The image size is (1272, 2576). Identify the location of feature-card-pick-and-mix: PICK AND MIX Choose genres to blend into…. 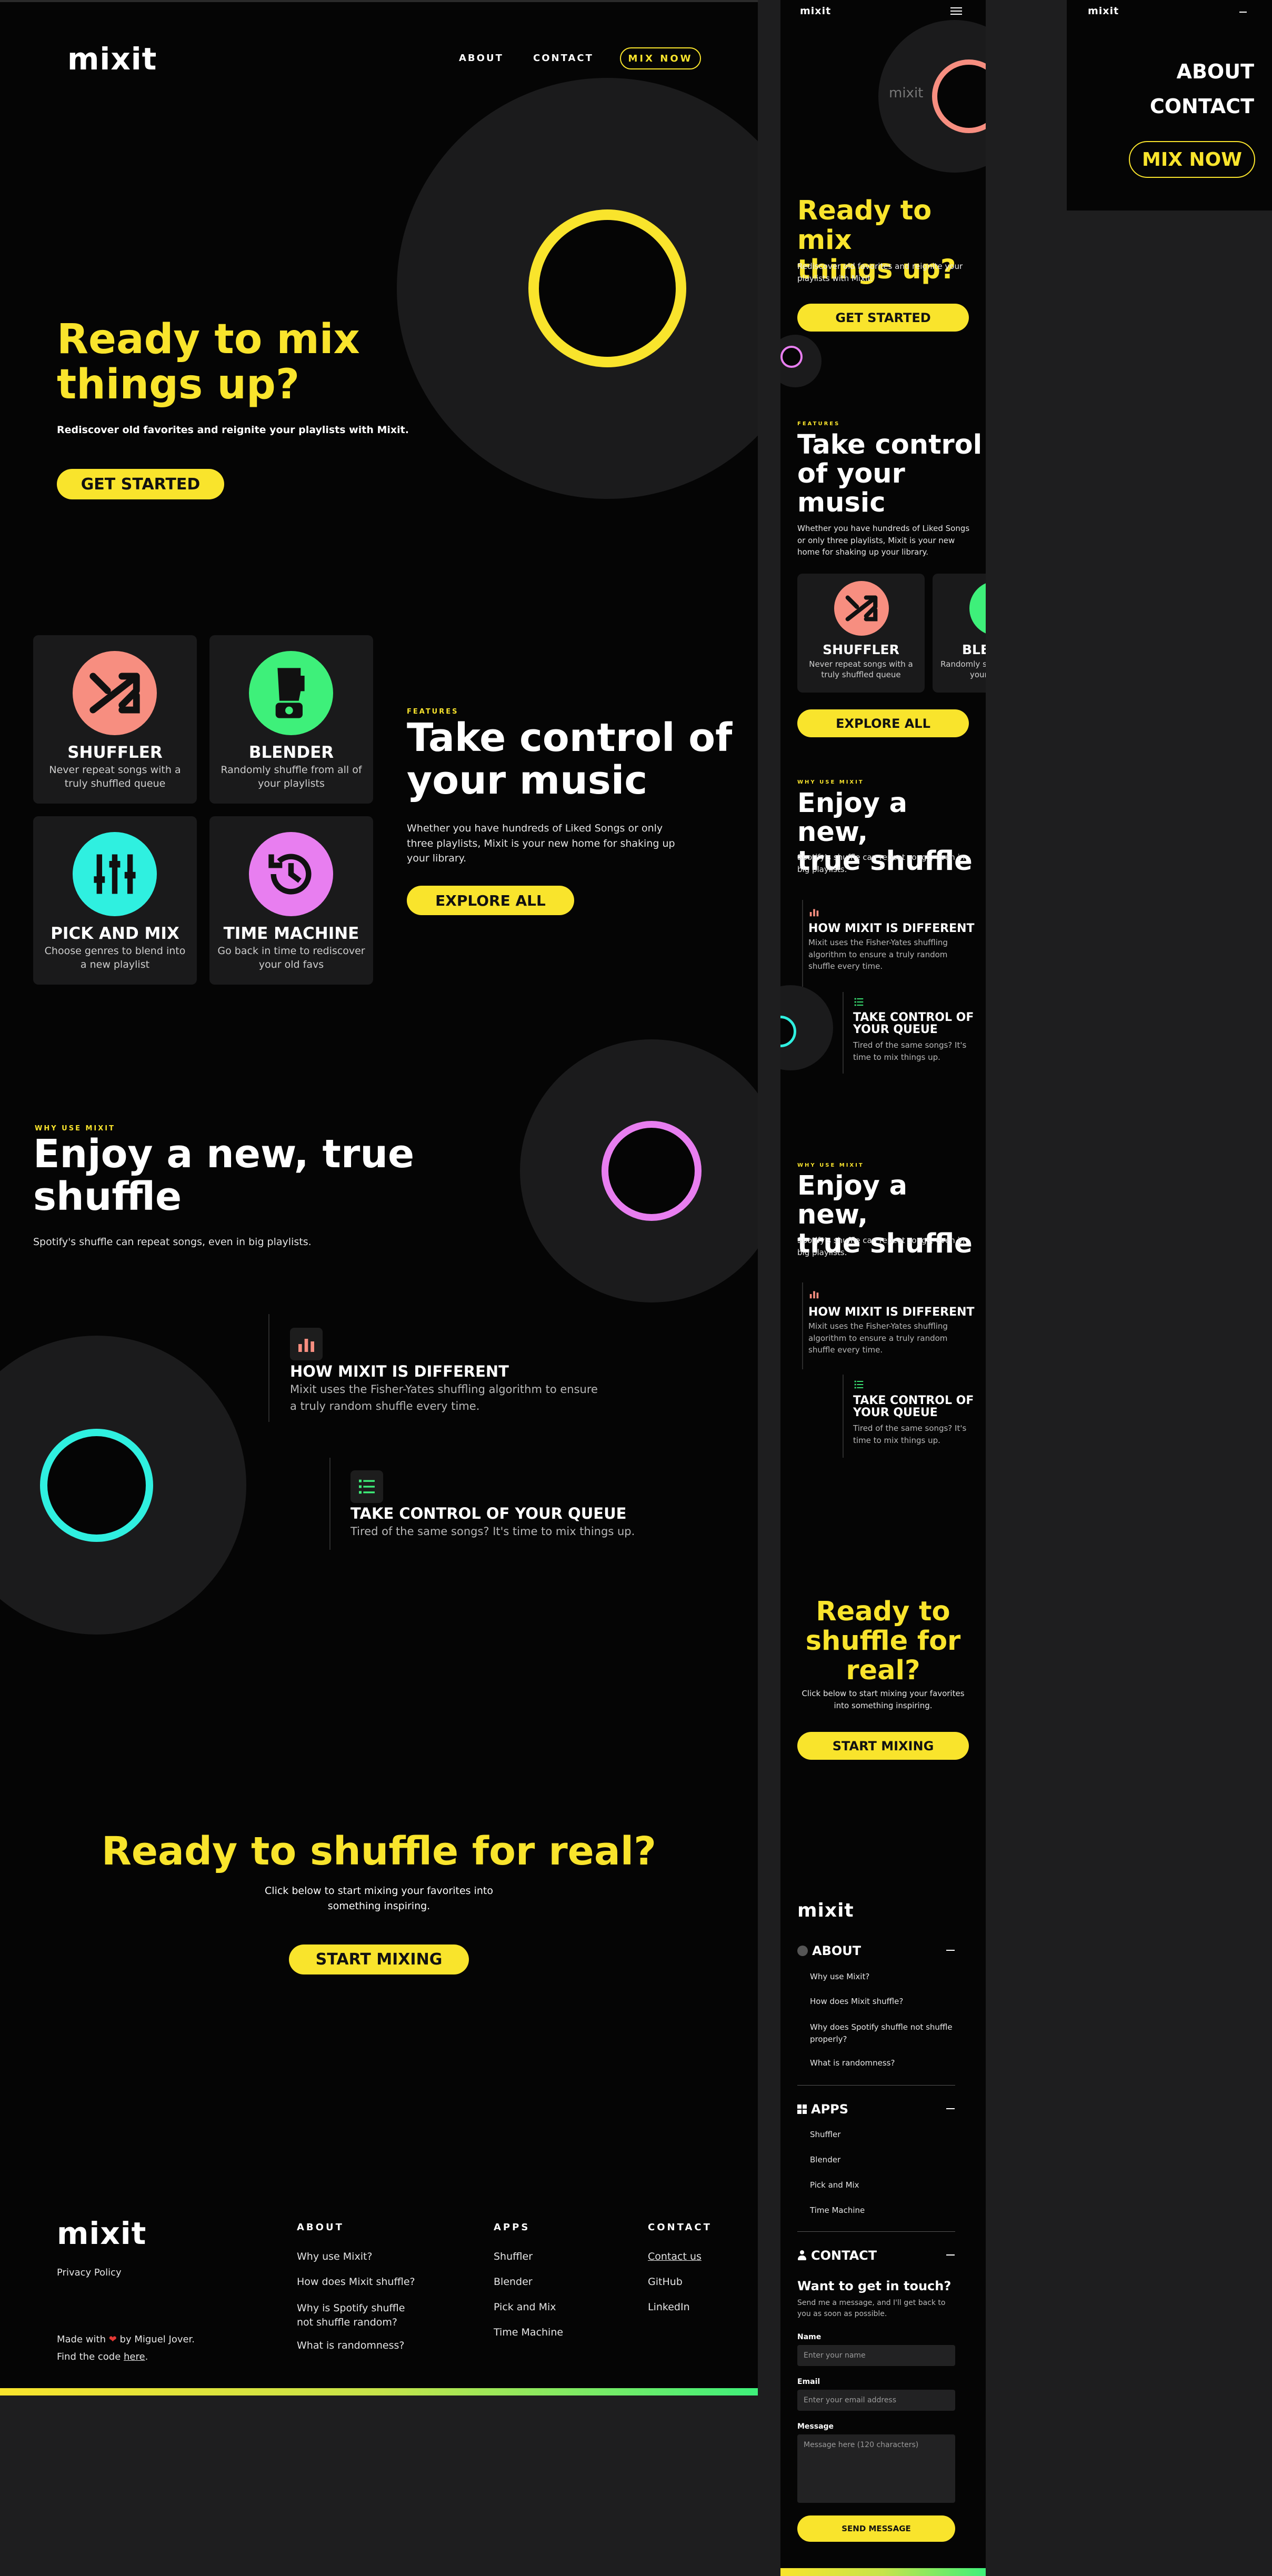
(115, 901).